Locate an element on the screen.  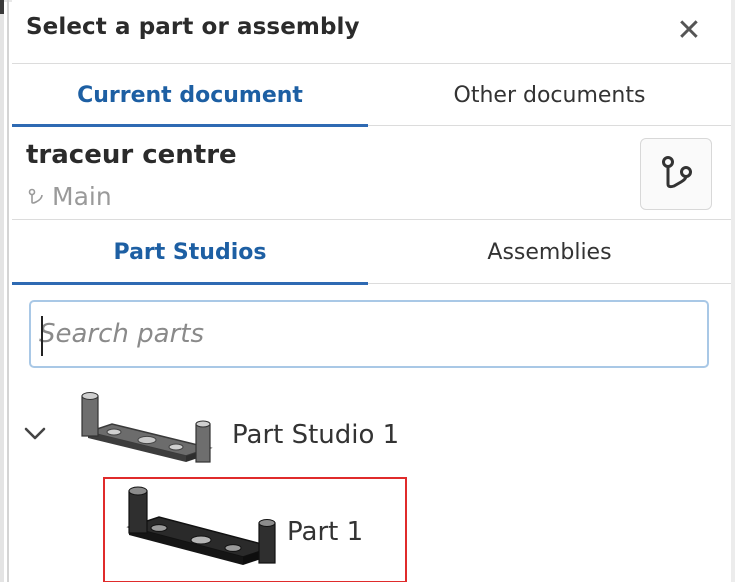
element-tabs: Part Studios Assemblies is located at coordinates (371, 252).